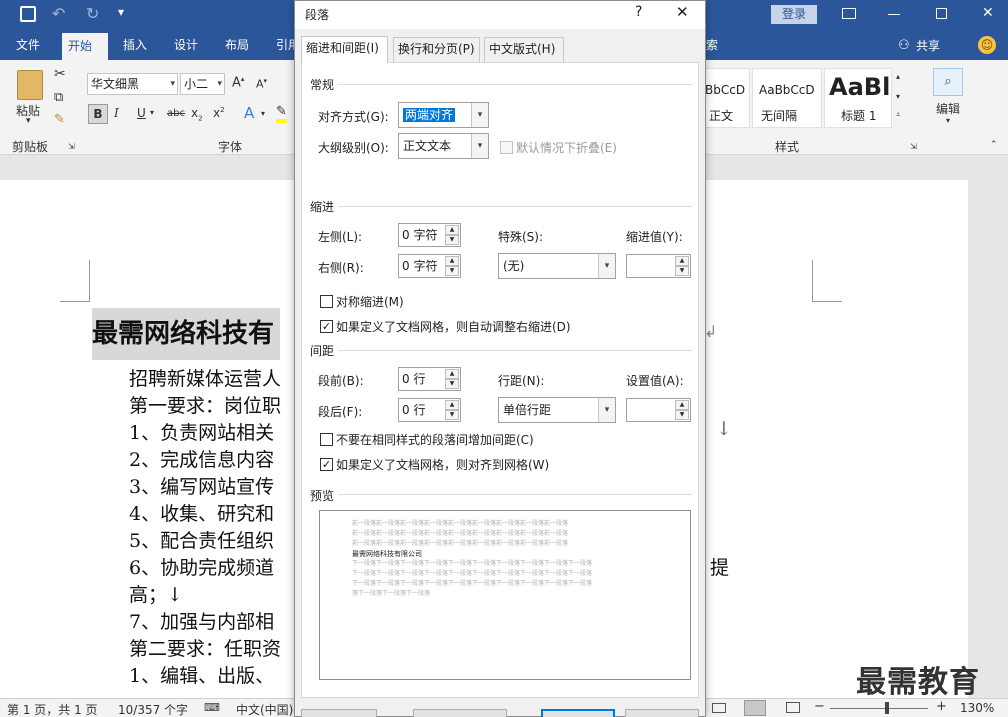 The width and height of the screenshot is (1008, 717). What do you see at coordinates (755, 708) in the screenshot?
I see `print-layout-icon` at bounding box center [755, 708].